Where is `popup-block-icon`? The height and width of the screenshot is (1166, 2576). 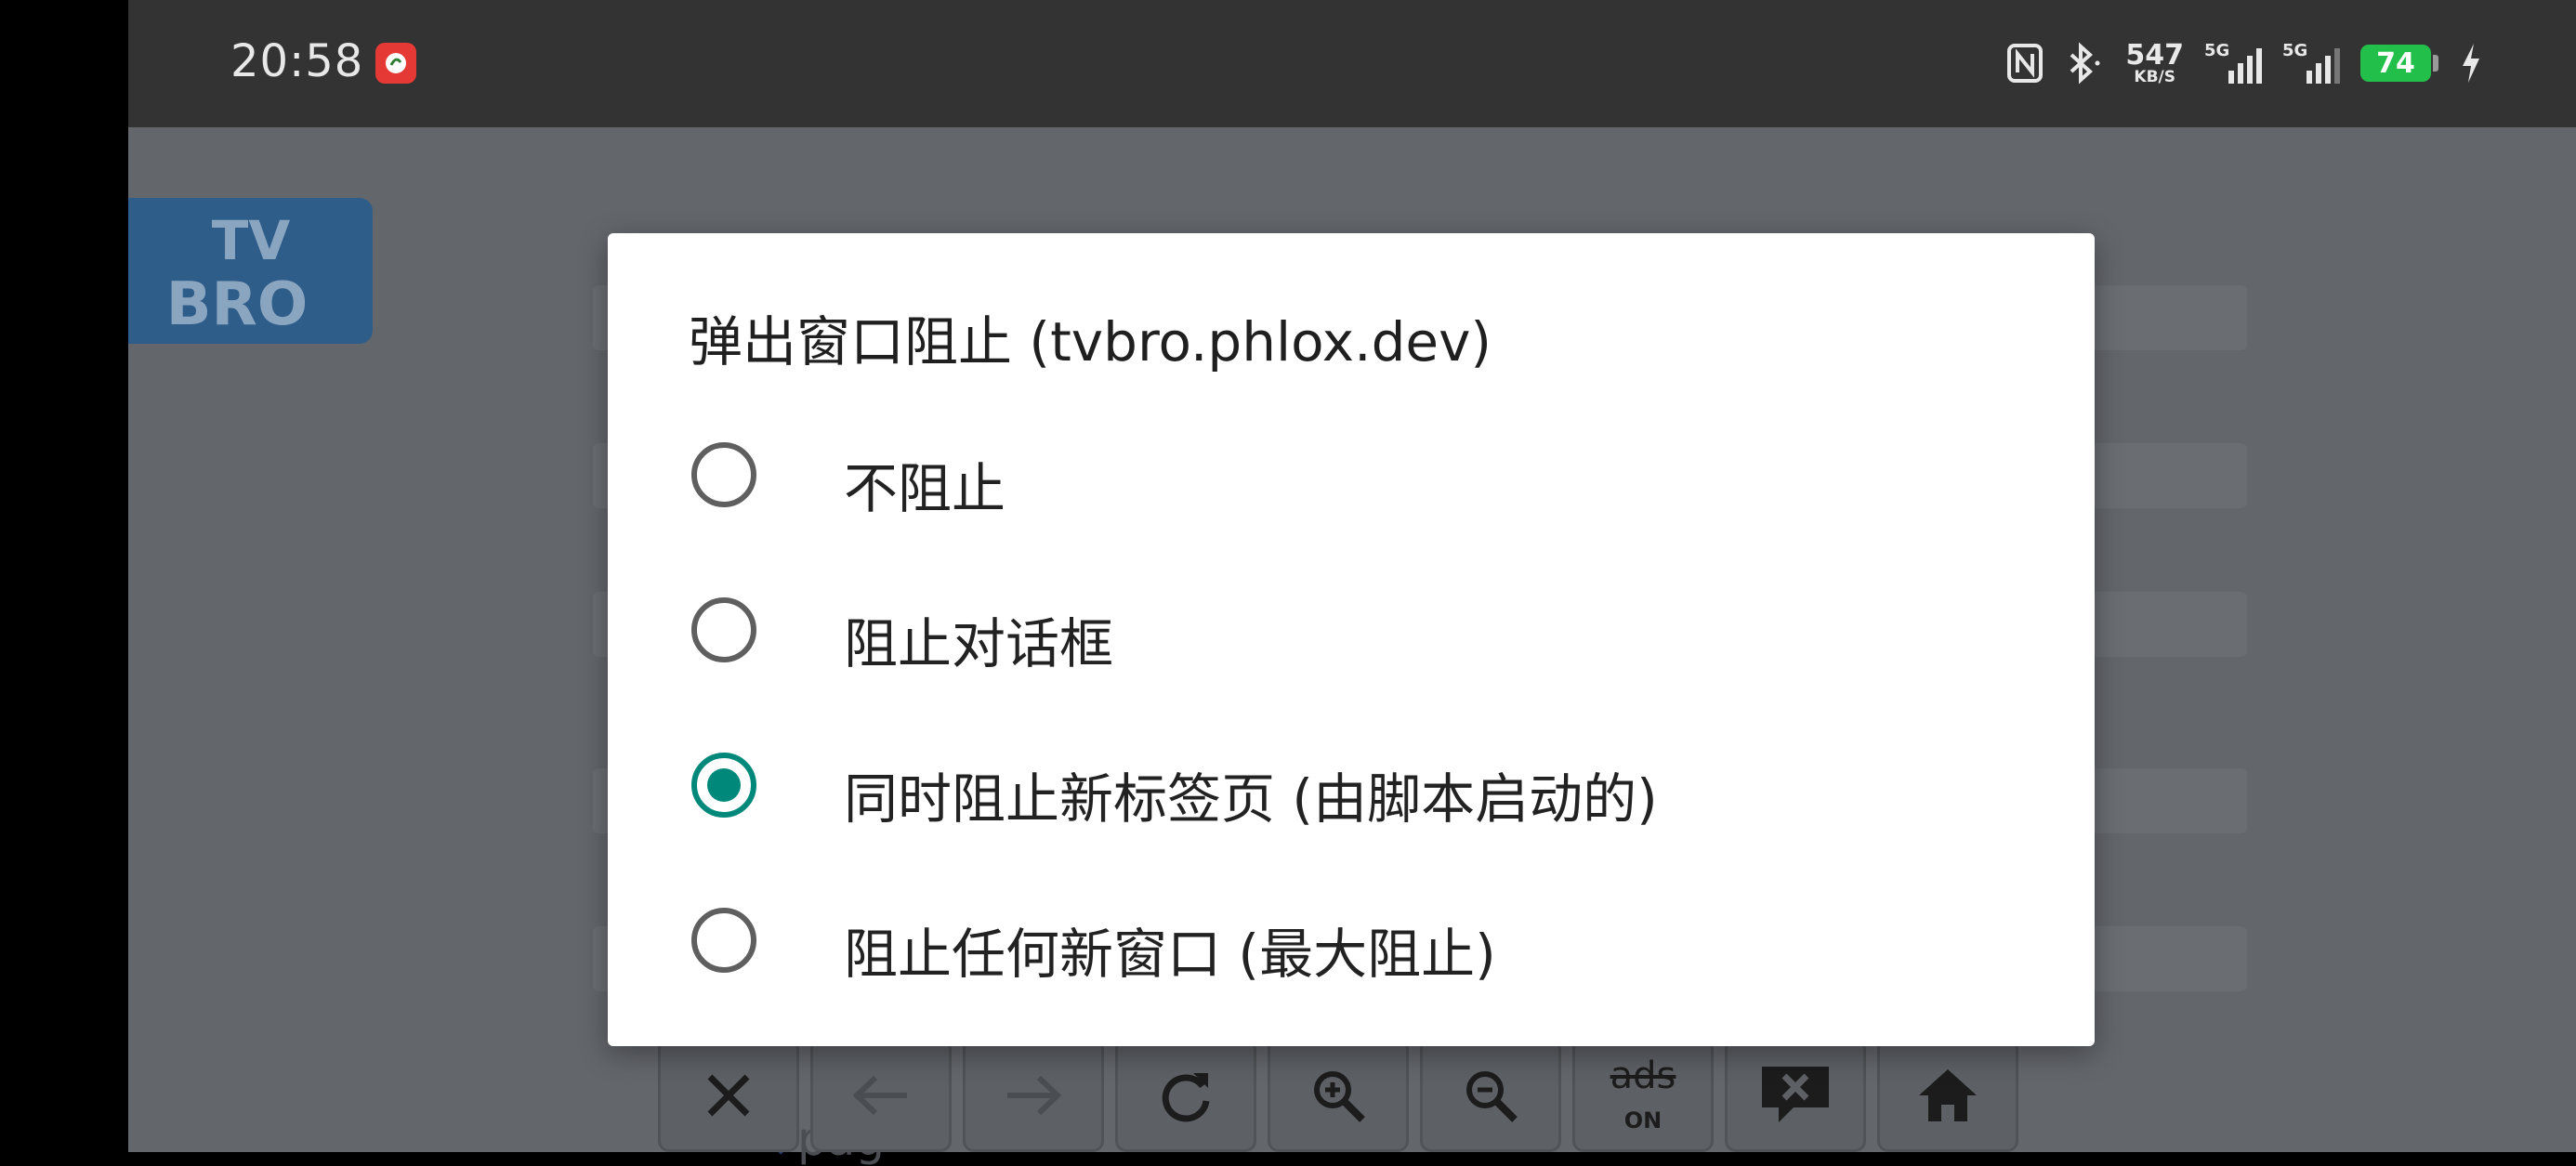 popup-block-icon is located at coordinates (1795, 1094).